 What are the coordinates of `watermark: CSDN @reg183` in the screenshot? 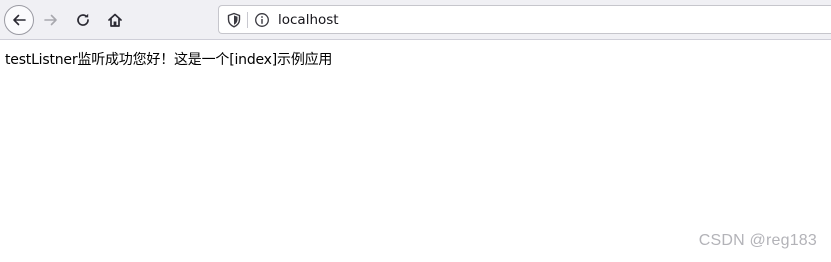 It's located at (757, 240).